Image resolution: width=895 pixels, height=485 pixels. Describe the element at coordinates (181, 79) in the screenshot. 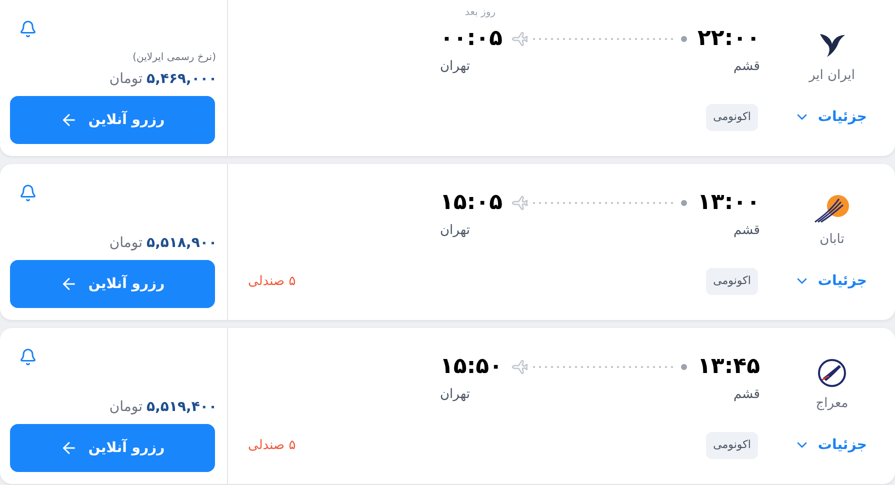

I see `price-amount: ۵,۴۶۹,۰۰۰` at that location.